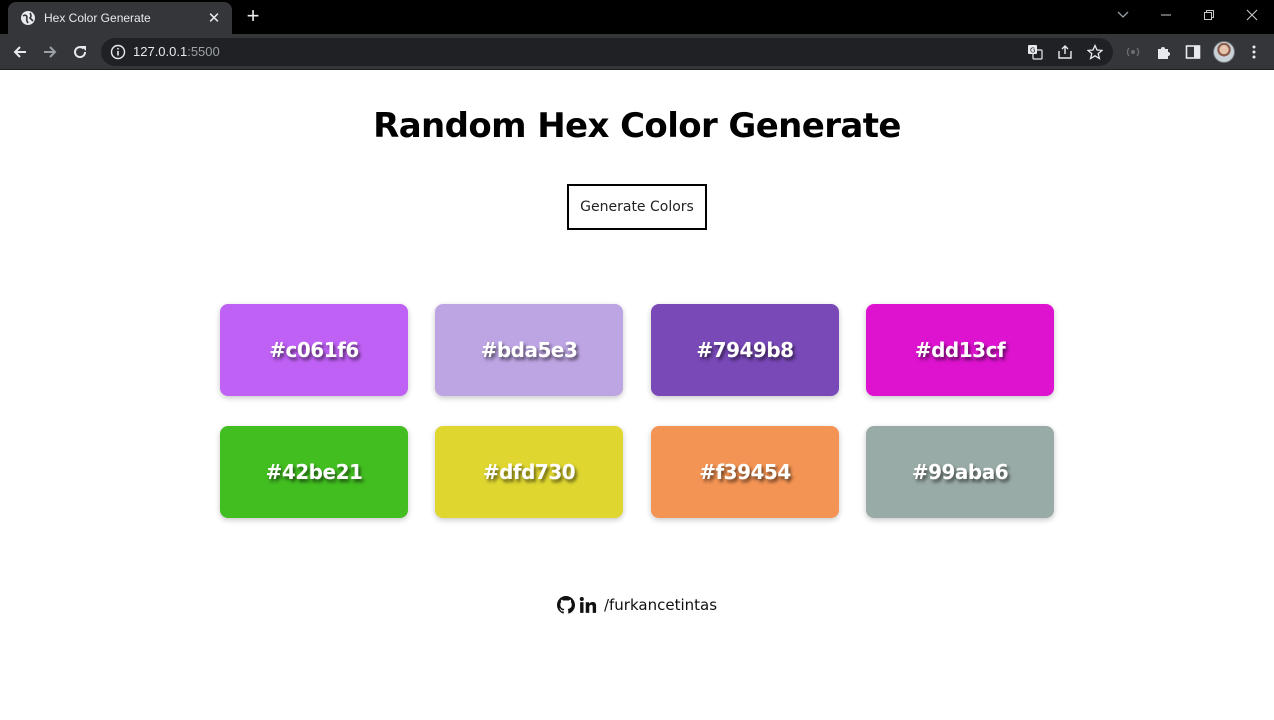  What do you see at coordinates (176, 51) in the screenshot?
I see `url-text: 127.0.0.1:5500` at bounding box center [176, 51].